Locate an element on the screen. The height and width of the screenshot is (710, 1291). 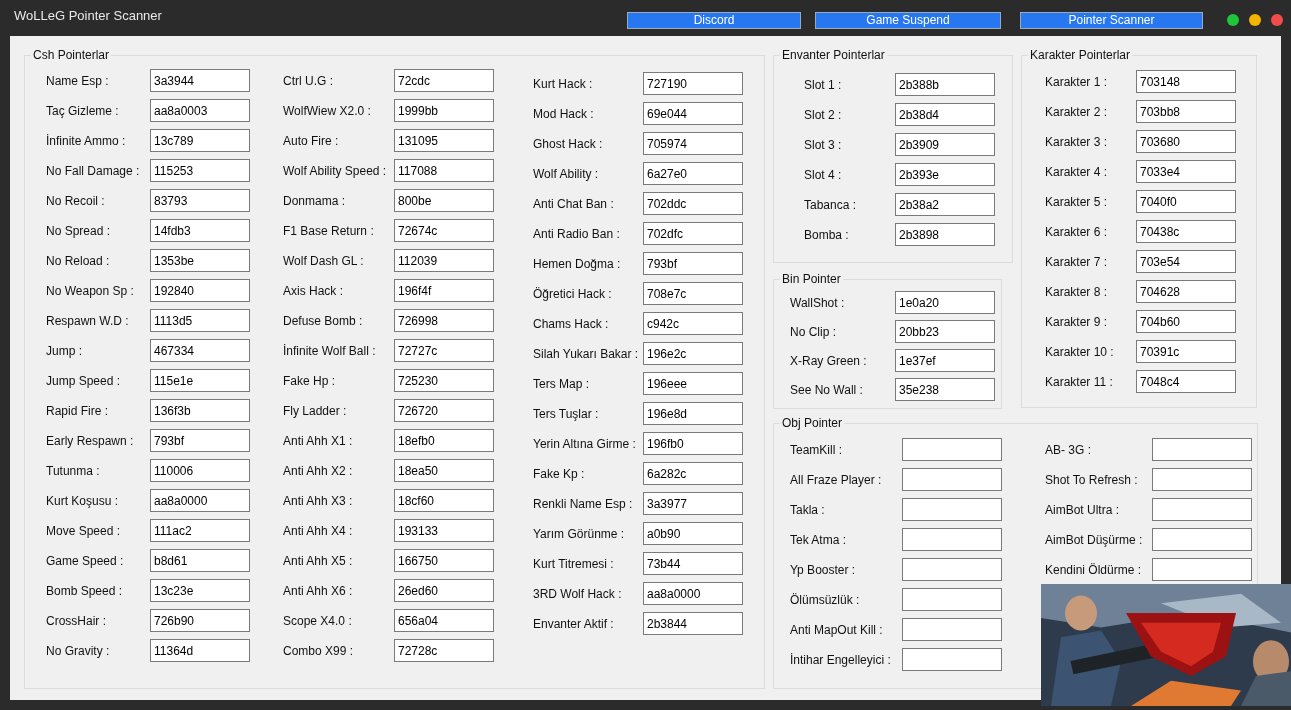
value-field: 6a282c is located at coordinates (693, 473).